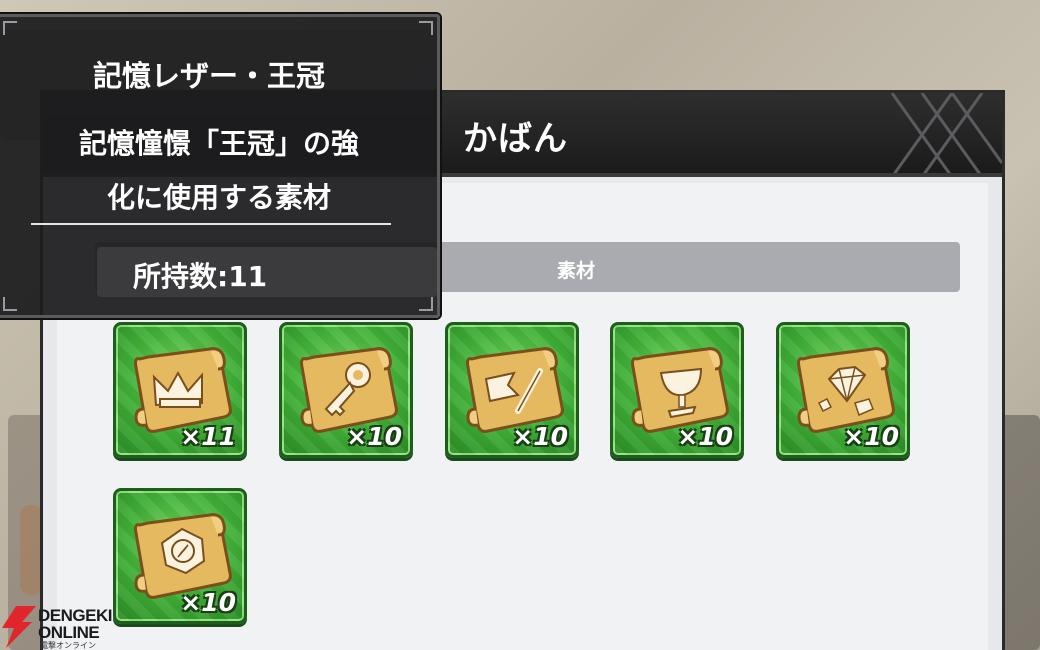 The height and width of the screenshot is (650, 1040). What do you see at coordinates (208, 436) in the screenshot?
I see `item-count: ×11` at bounding box center [208, 436].